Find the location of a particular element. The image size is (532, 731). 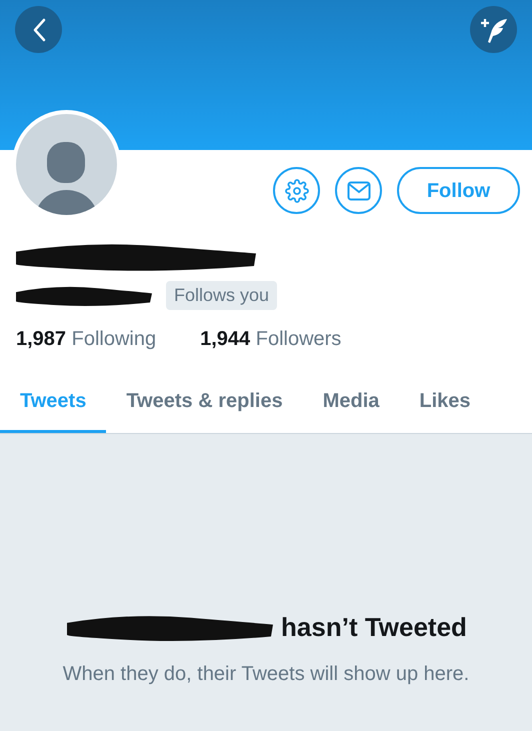

gear-icon is located at coordinates (296, 190).